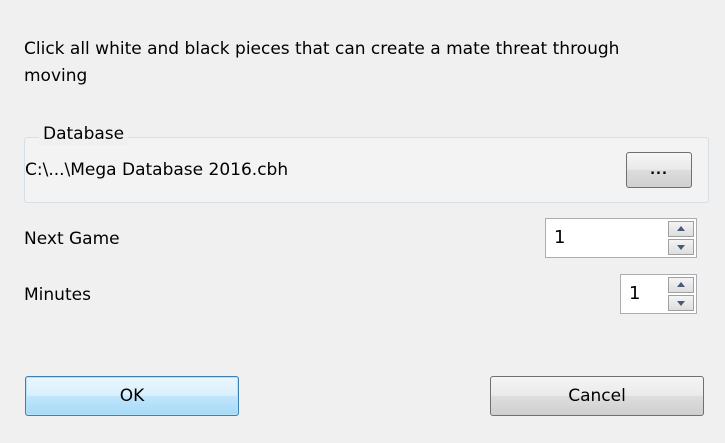 The height and width of the screenshot is (443, 725). I want to click on minutes-spinbox: 1, so click(658, 294).